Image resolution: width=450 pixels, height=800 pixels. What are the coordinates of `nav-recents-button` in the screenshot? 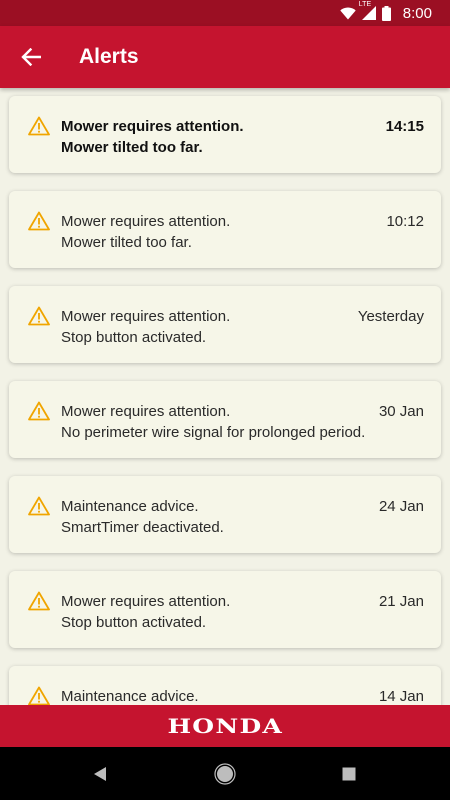 It's located at (349, 774).